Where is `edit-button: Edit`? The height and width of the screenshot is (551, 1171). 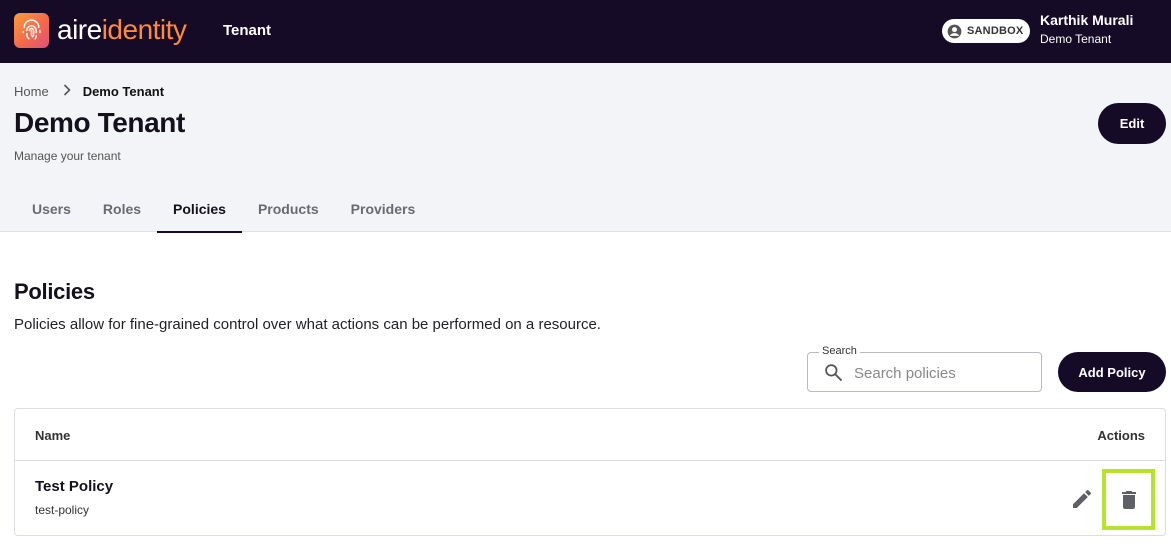
edit-button: Edit is located at coordinates (1132, 123).